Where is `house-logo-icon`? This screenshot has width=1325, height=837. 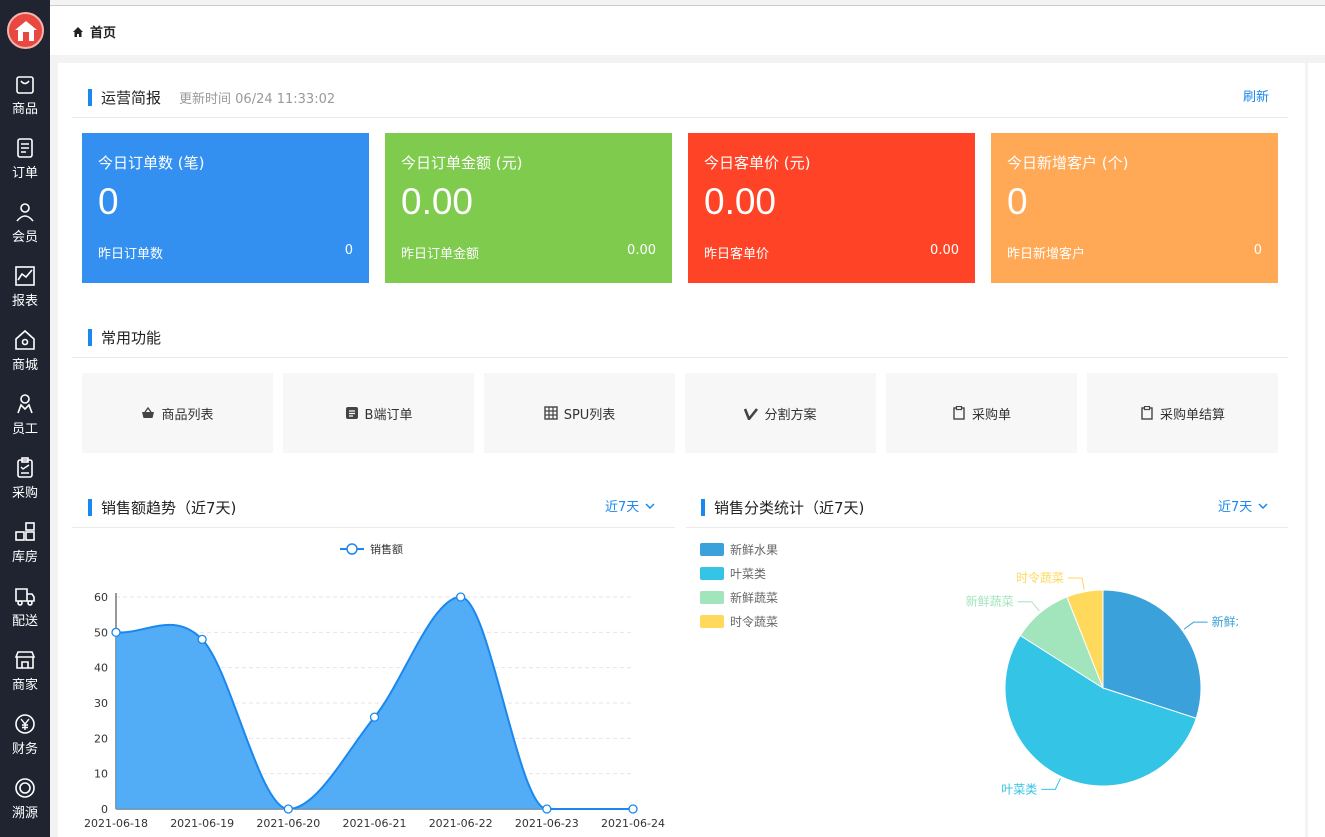
house-logo-icon is located at coordinates (25, 30).